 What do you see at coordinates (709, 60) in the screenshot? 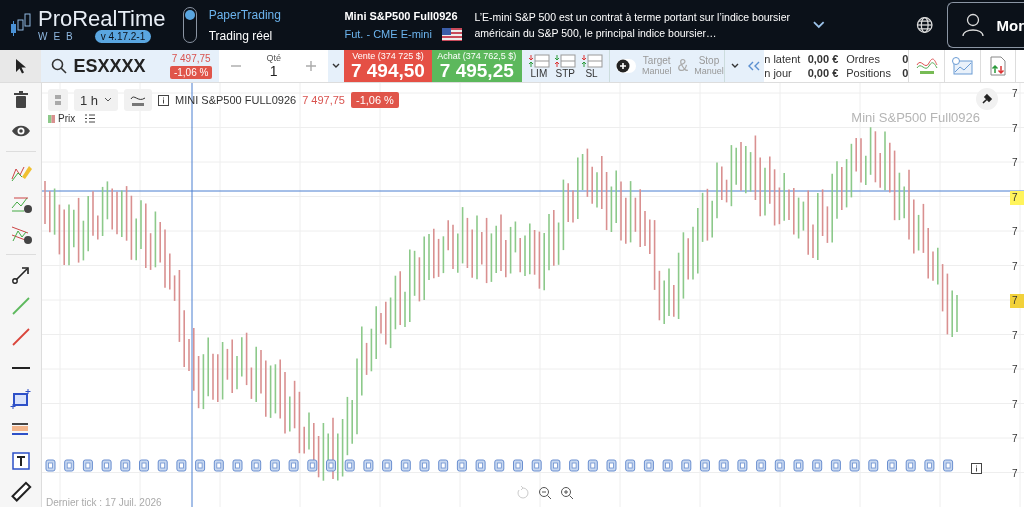
I see `stop-label: Stop` at bounding box center [709, 60].